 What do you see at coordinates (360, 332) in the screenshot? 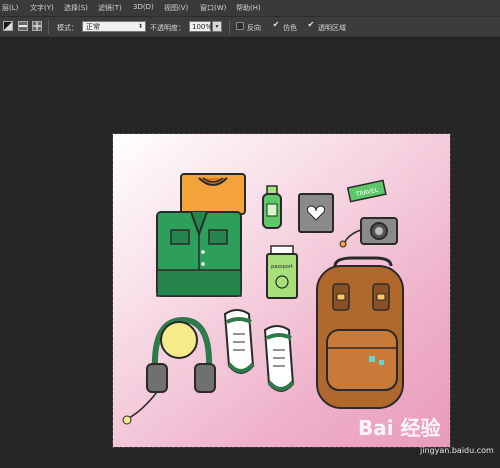
I see `backpack-illustration` at bounding box center [360, 332].